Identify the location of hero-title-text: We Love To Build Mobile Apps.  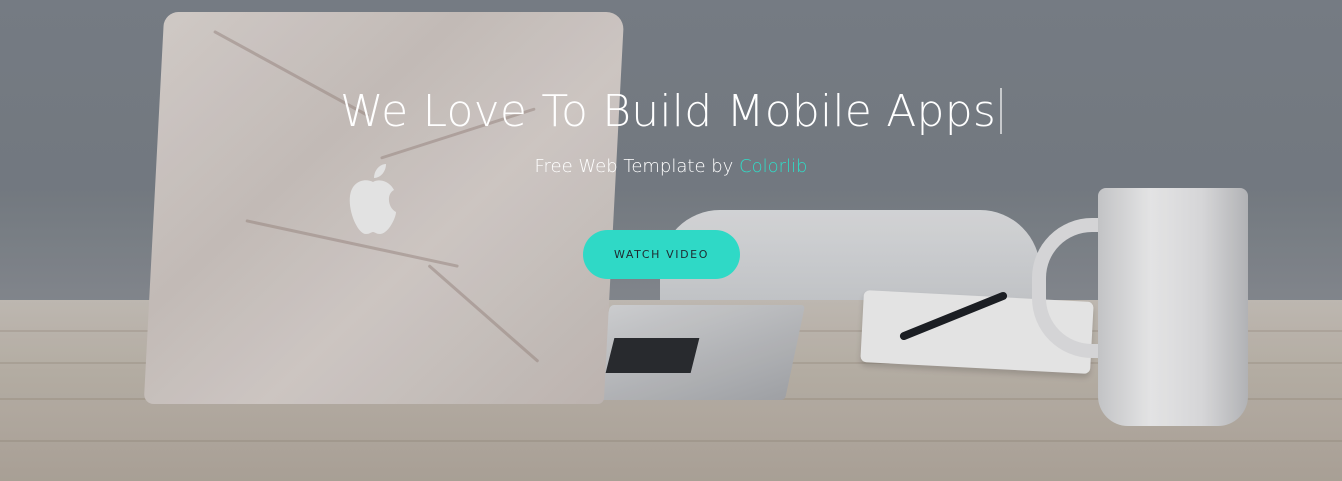
(668, 111).